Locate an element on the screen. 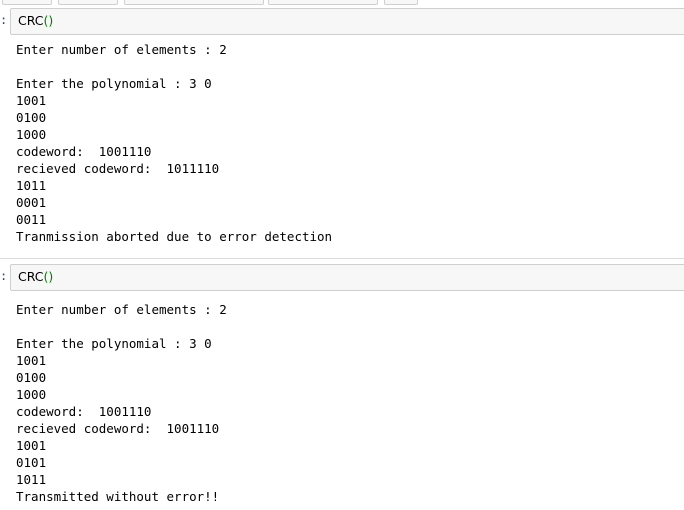 The height and width of the screenshot is (510, 684). toolbar is located at coordinates (342, 4).